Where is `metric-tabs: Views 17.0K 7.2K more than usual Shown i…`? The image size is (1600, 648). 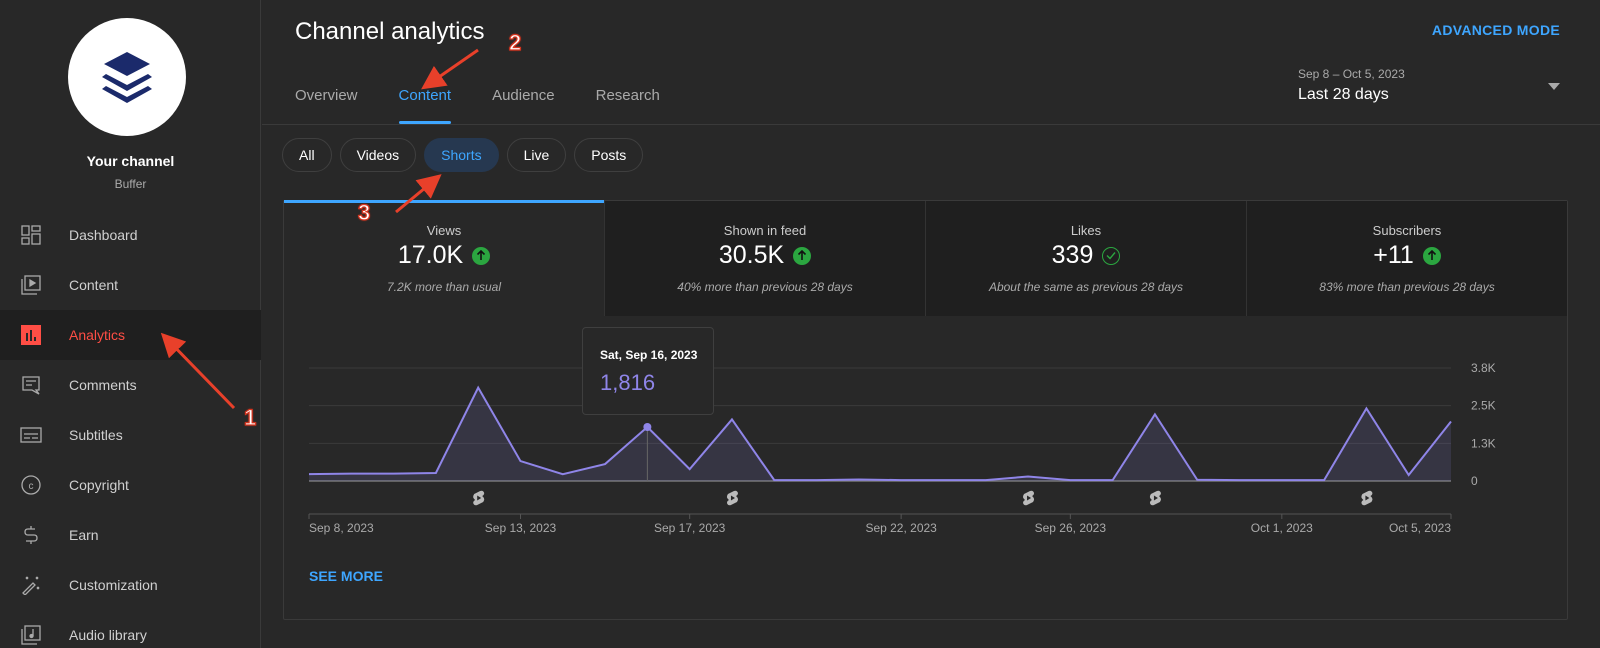
metric-tabs: Views 17.0K 7.2K more than usual Shown i… is located at coordinates (925, 258).